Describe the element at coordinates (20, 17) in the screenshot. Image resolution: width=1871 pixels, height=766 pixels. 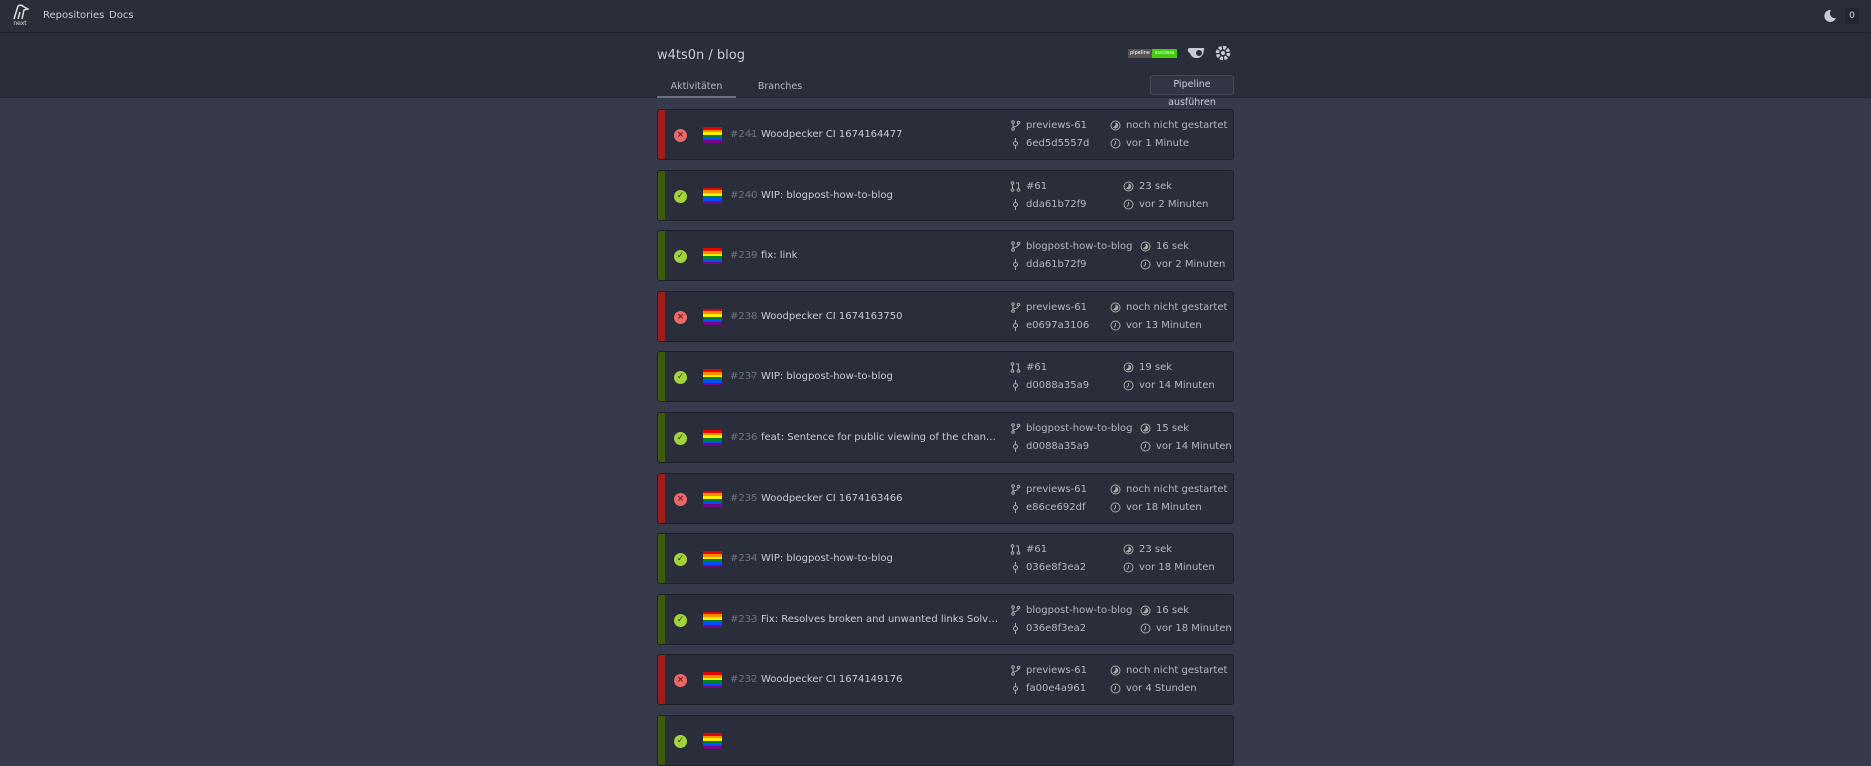
I see `woodpecker-logo: next` at that location.